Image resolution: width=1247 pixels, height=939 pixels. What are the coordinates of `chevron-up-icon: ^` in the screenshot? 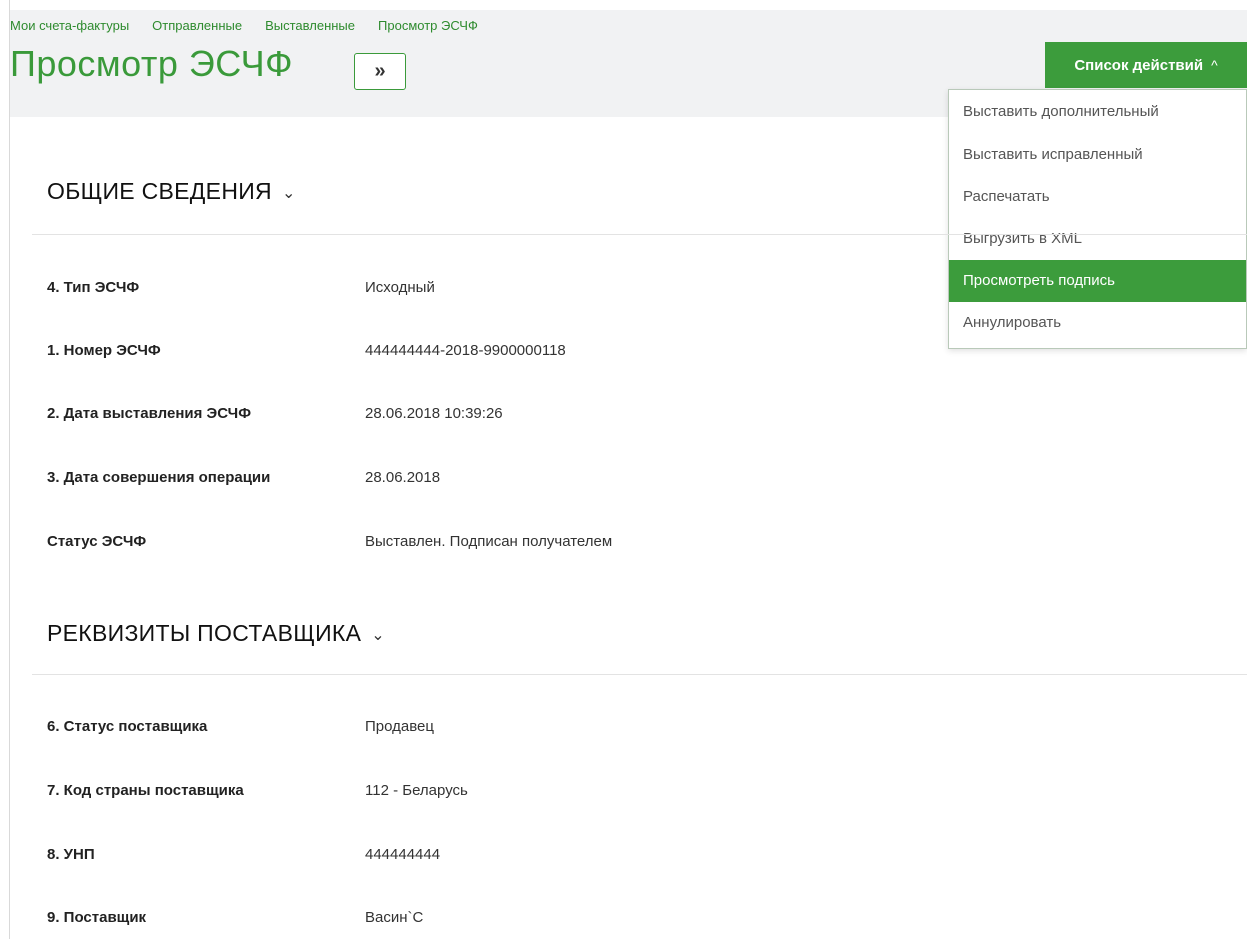 It's located at (1214, 65).